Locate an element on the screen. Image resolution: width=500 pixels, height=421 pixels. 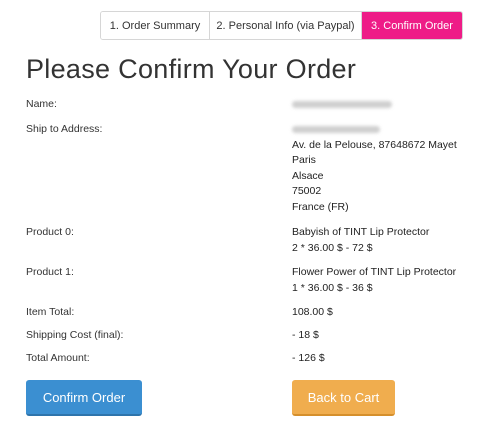
back-to-cart-button: Back to Cart is located at coordinates (343, 398).